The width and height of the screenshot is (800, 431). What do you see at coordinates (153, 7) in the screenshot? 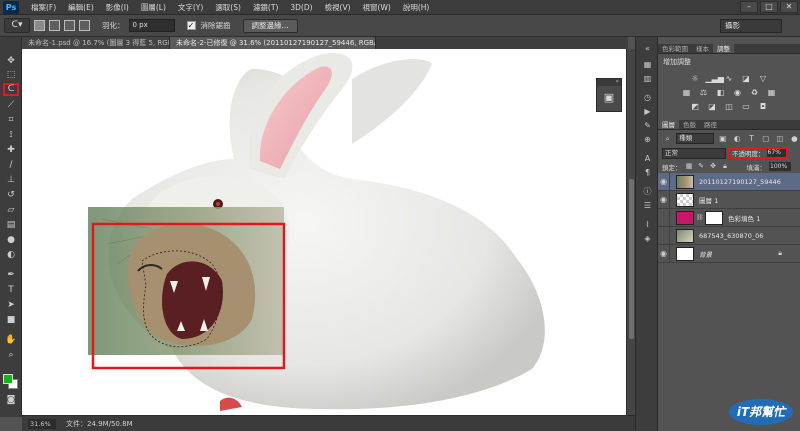
I see `menu-layer: 圖層(L)` at bounding box center [153, 7].